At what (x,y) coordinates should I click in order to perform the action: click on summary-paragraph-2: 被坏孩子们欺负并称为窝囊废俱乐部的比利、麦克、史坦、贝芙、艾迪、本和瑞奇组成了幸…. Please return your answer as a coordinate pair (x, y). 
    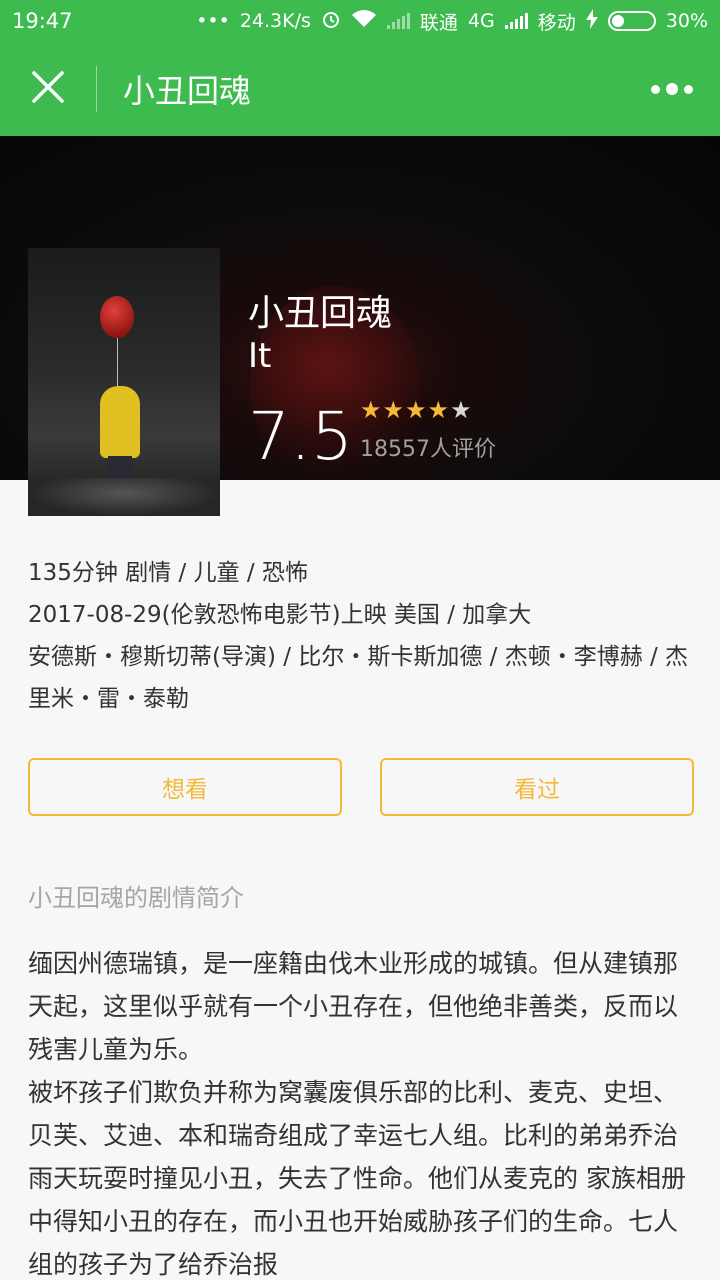
    Looking at the image, I should click on (357, 1178).